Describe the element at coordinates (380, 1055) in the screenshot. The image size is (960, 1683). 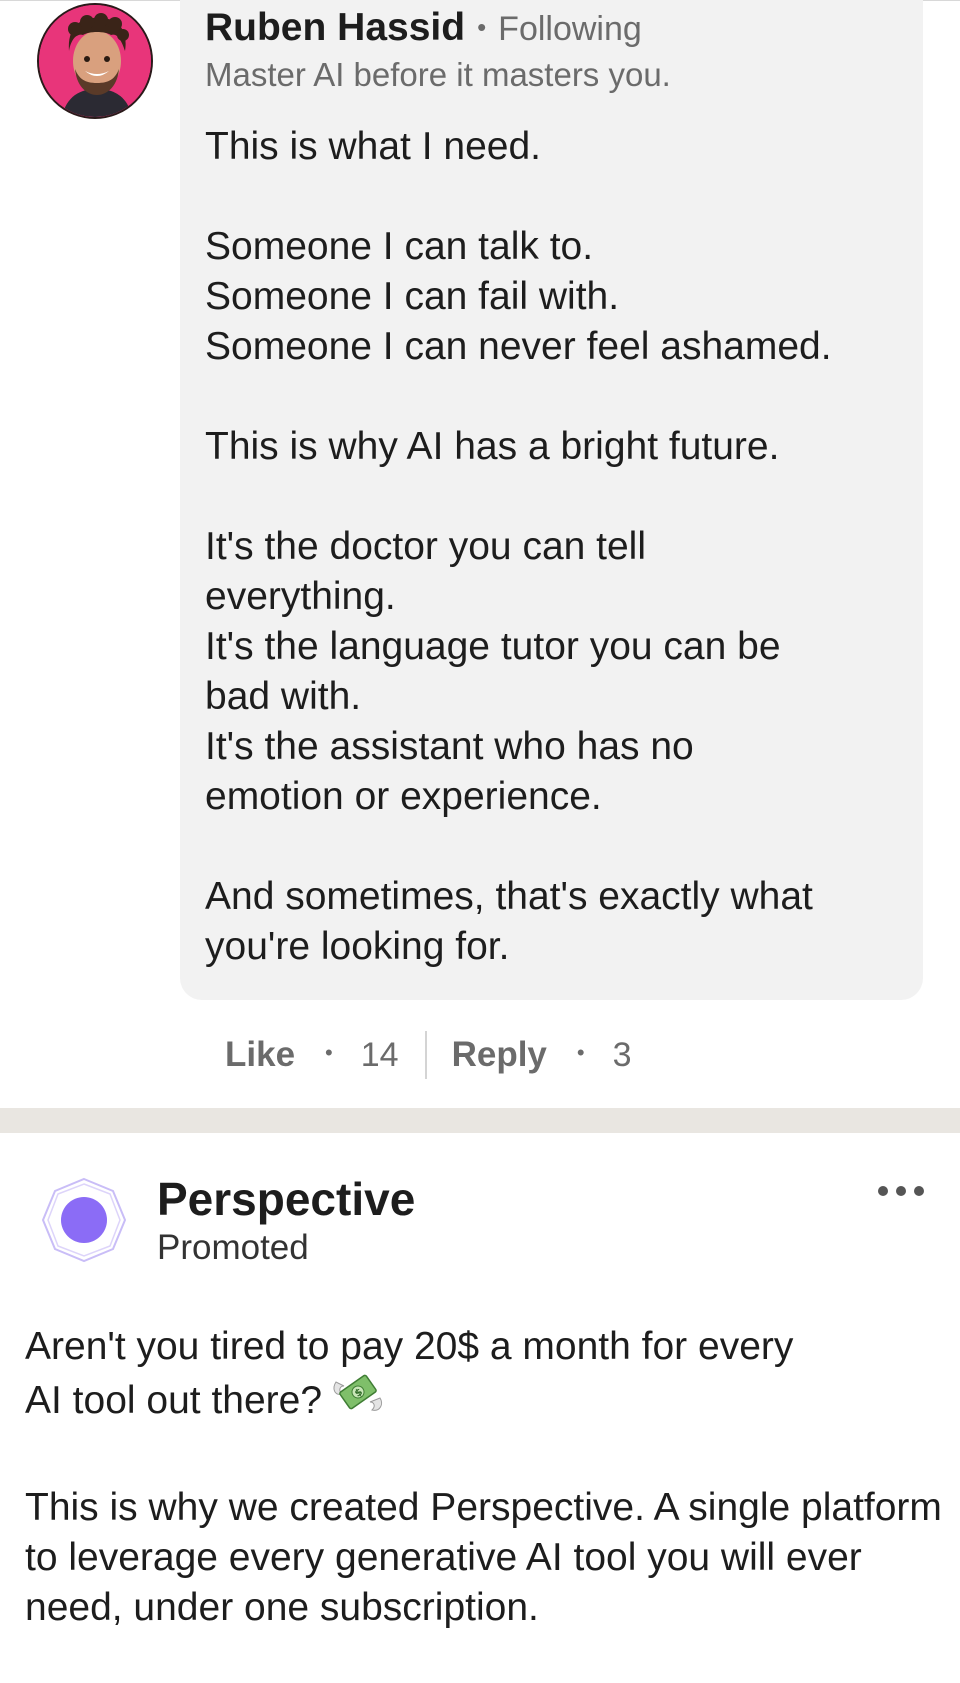
I see `like-count: 14` at that location.